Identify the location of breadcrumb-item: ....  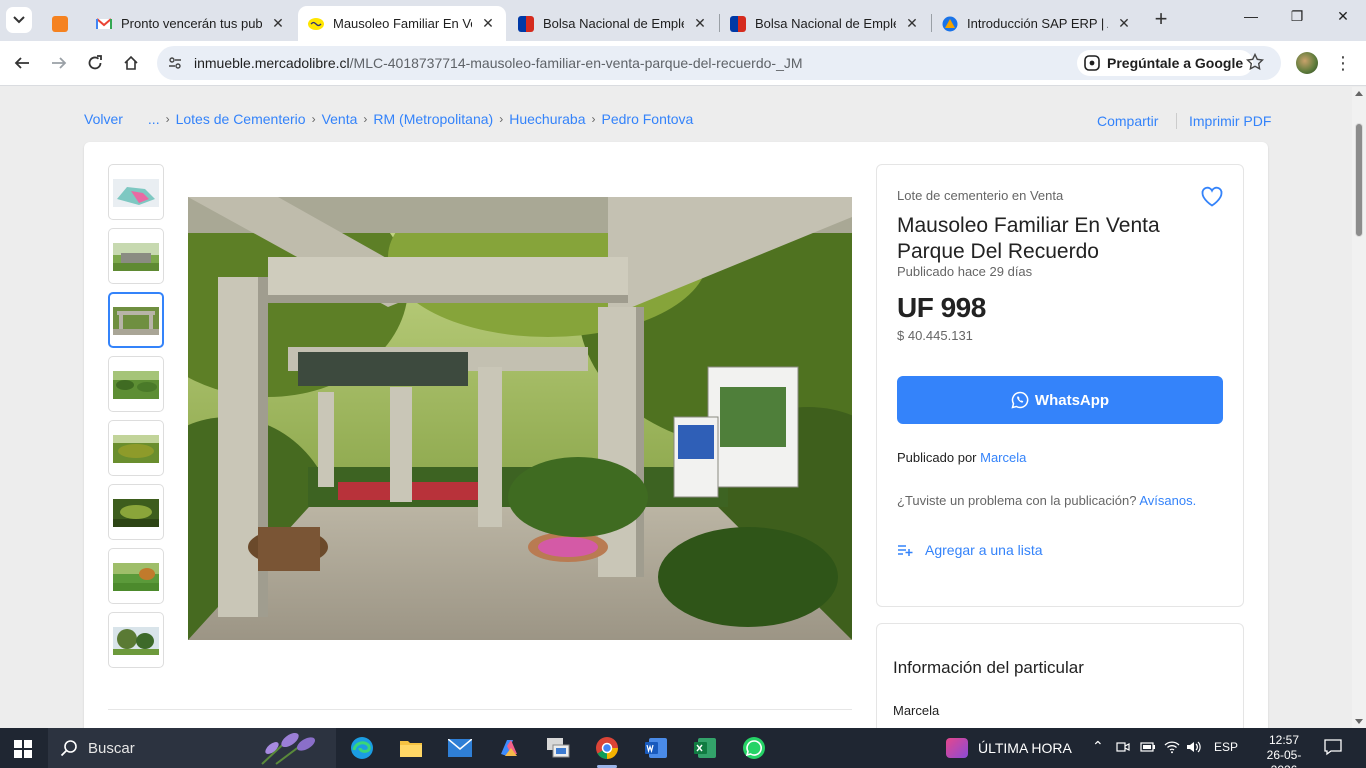
(154, 119).